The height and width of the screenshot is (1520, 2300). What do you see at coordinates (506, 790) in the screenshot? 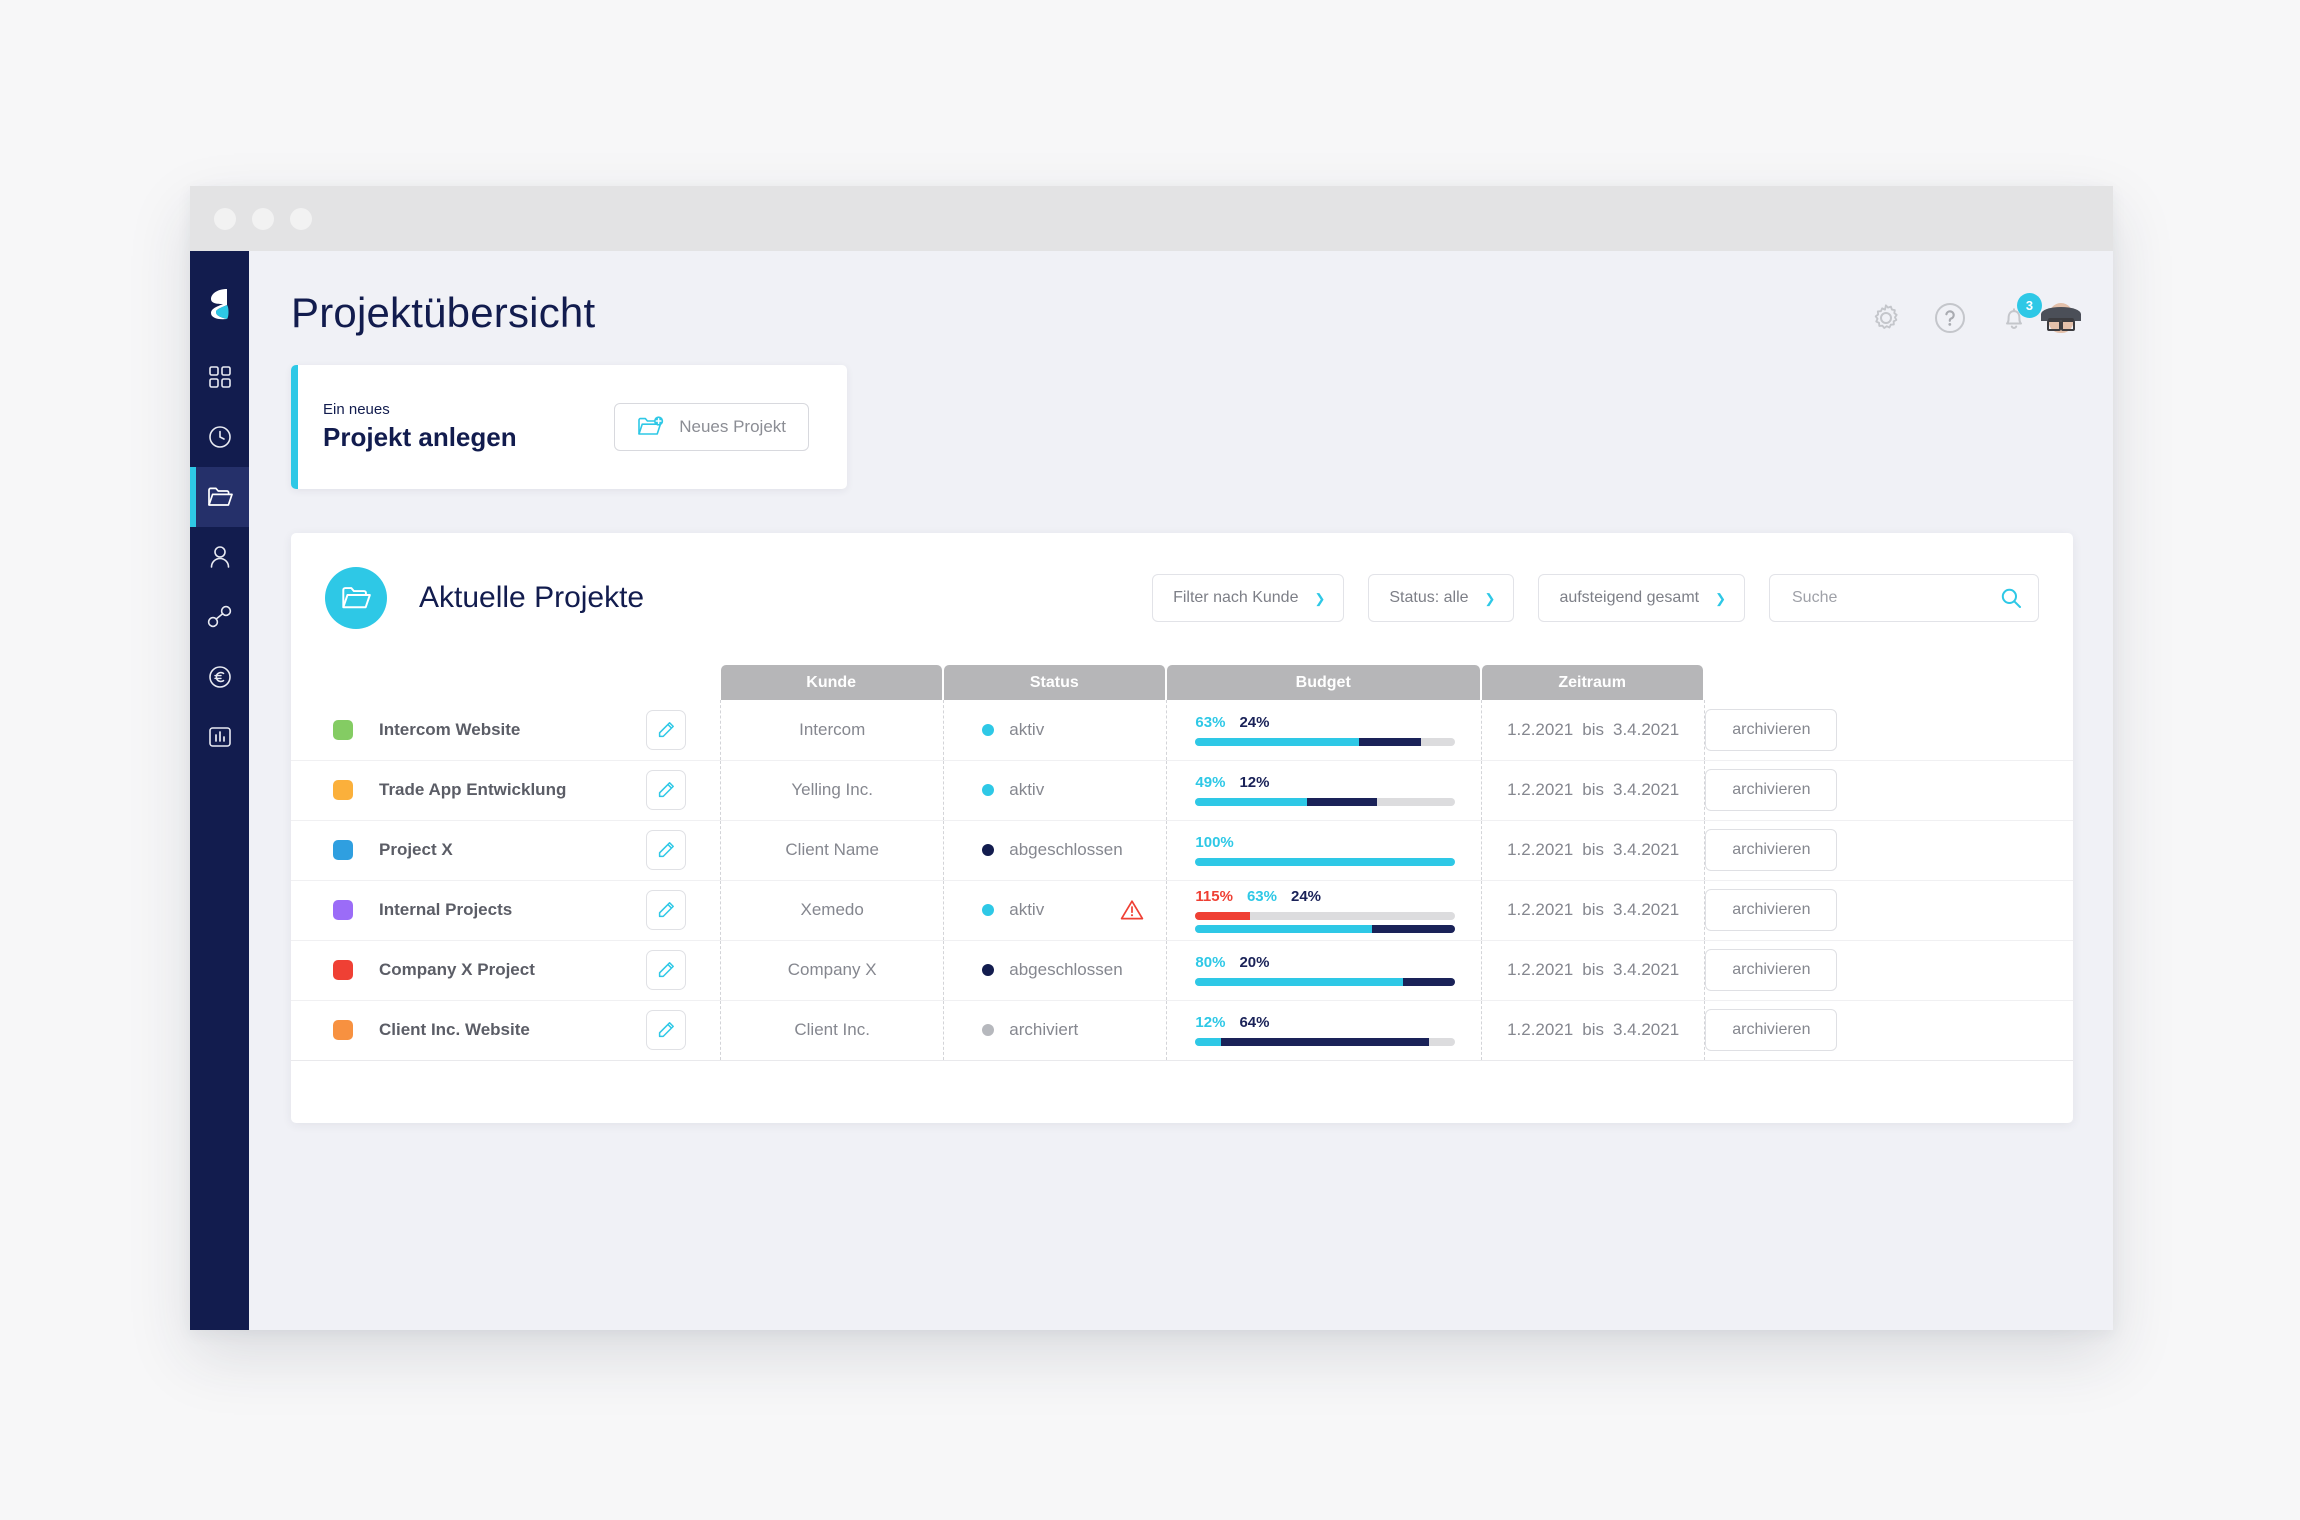
I see `cell-project: Trade App Entwicklung` at bounding box center [506, 790].